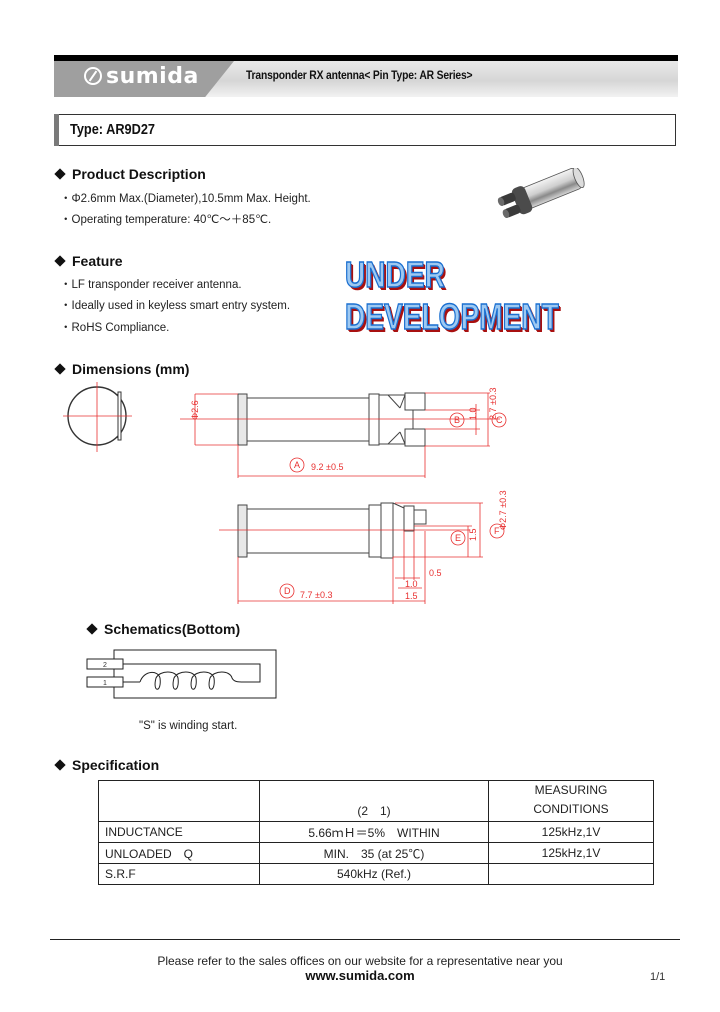 This screenshot has width=720, height=1012. I want to click on description-item: ・Operating temperature: 40℃～＋85℃., so click(165, 219).